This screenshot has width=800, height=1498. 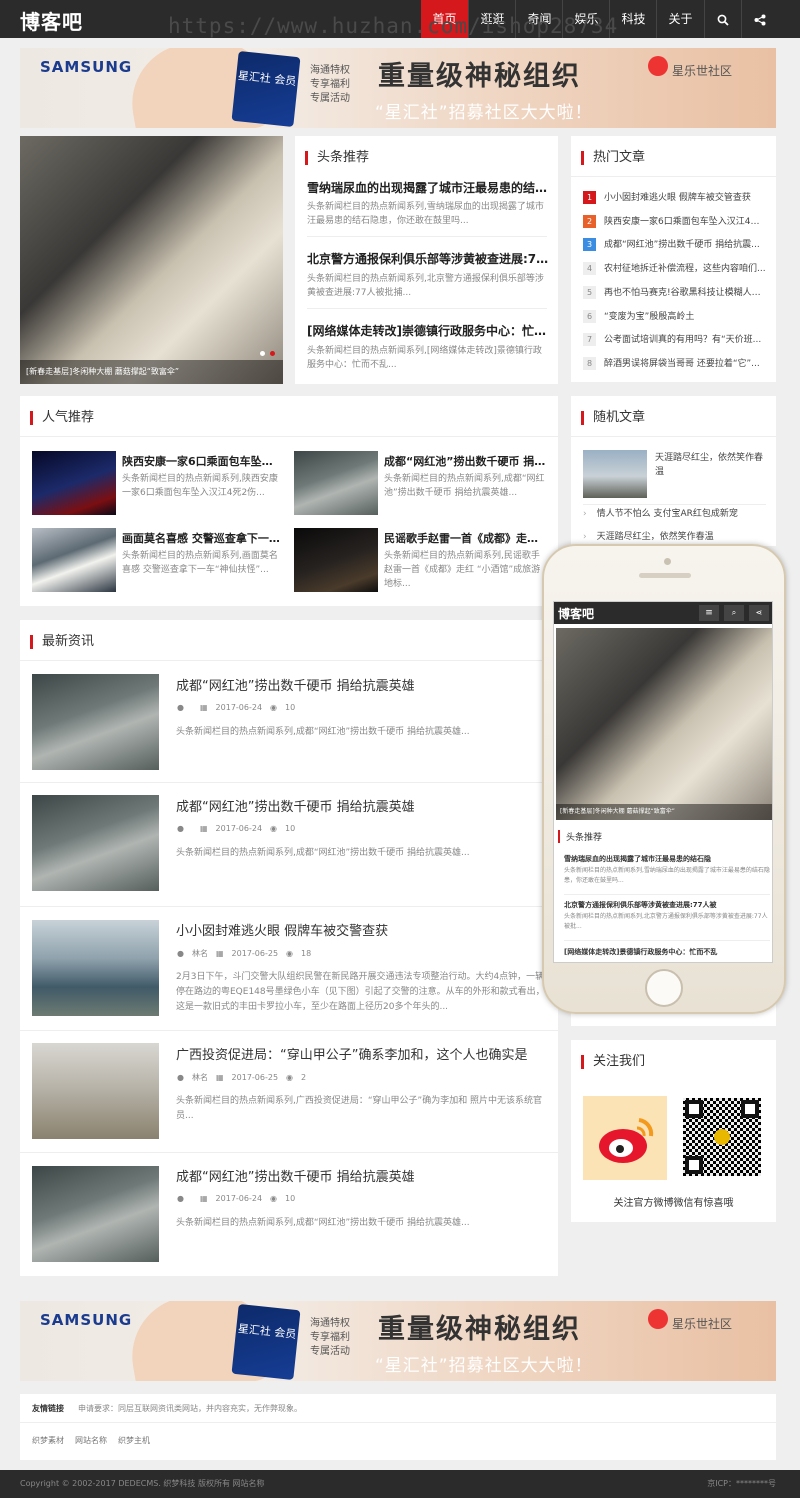 I want to click on news-title: 广西投资促进局：“穿山甲公子”确系李加和，这个人也确实是, so click(x=351, y=1053).